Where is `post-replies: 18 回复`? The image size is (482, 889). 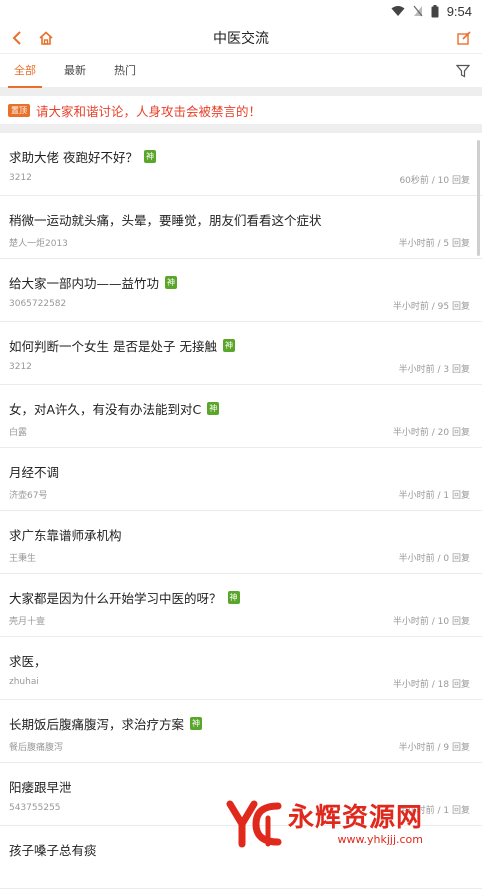
post-replies: 18 回复 is located at coordinates (453, 685).